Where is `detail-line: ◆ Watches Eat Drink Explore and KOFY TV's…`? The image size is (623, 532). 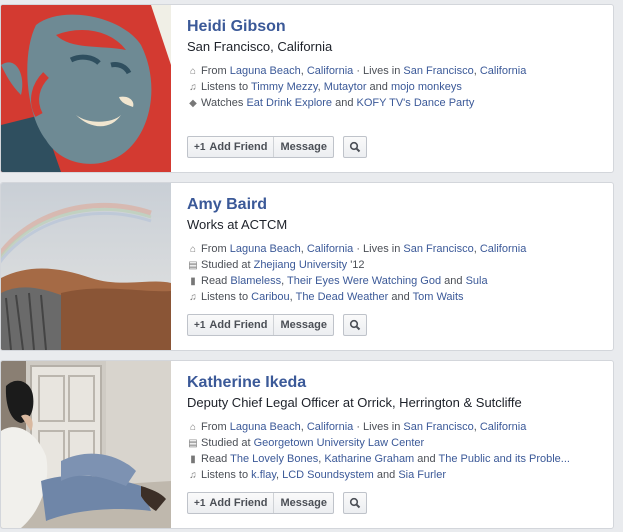
detail-line: ◆ Watches Eat Drink Explore and KOFY TV's… is located at coordinates (396, 103).